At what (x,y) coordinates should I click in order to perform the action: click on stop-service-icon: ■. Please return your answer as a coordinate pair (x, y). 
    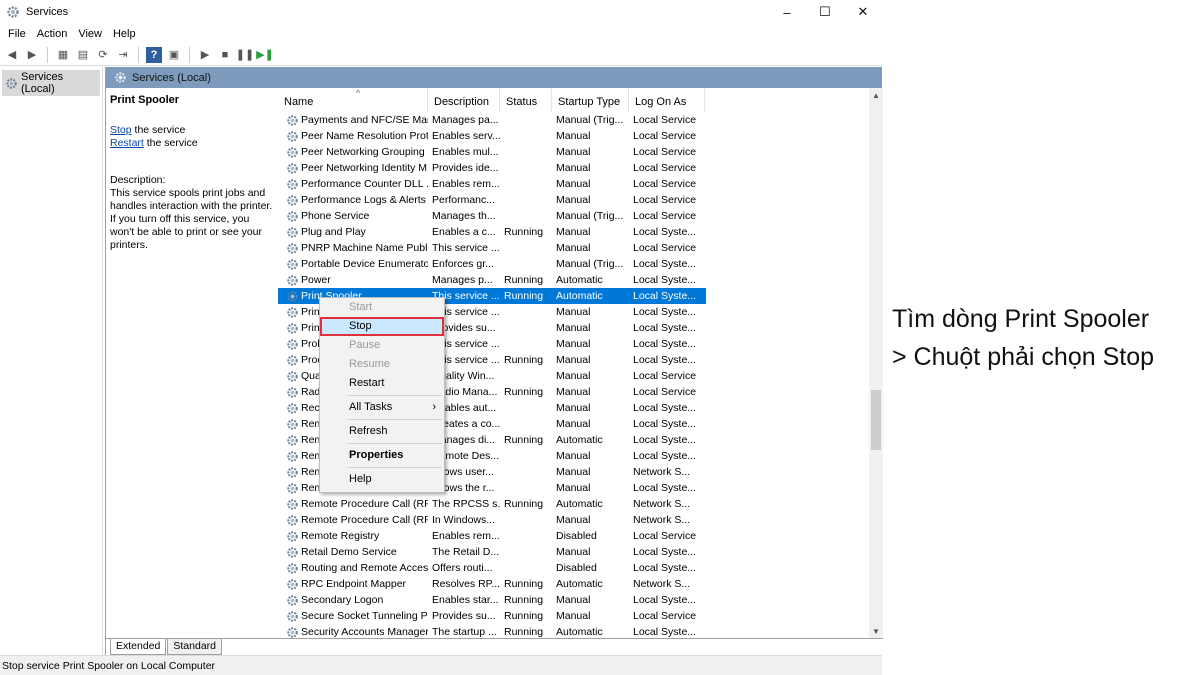
    Looking at the image, I should click on (225, 55).